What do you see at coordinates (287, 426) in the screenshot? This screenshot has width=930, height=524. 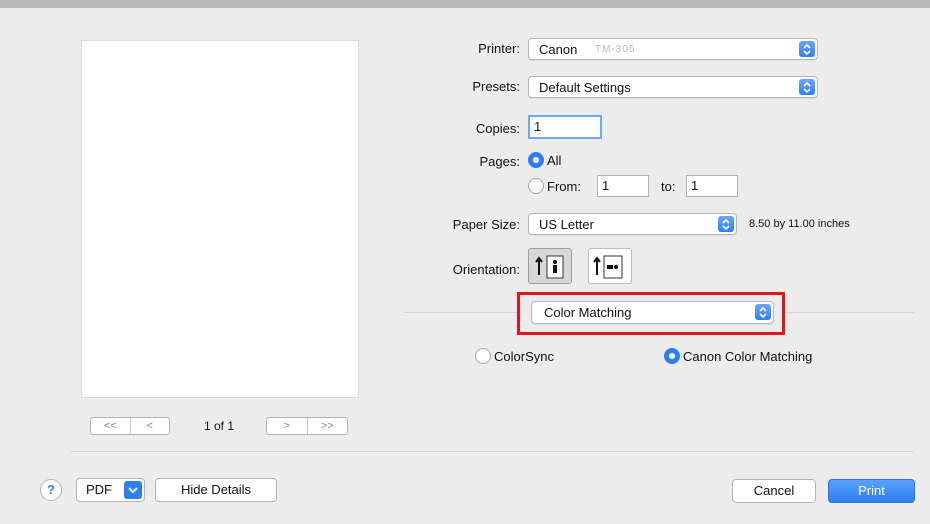 I see `next-page-button: >` at bounding box center [287, 426].